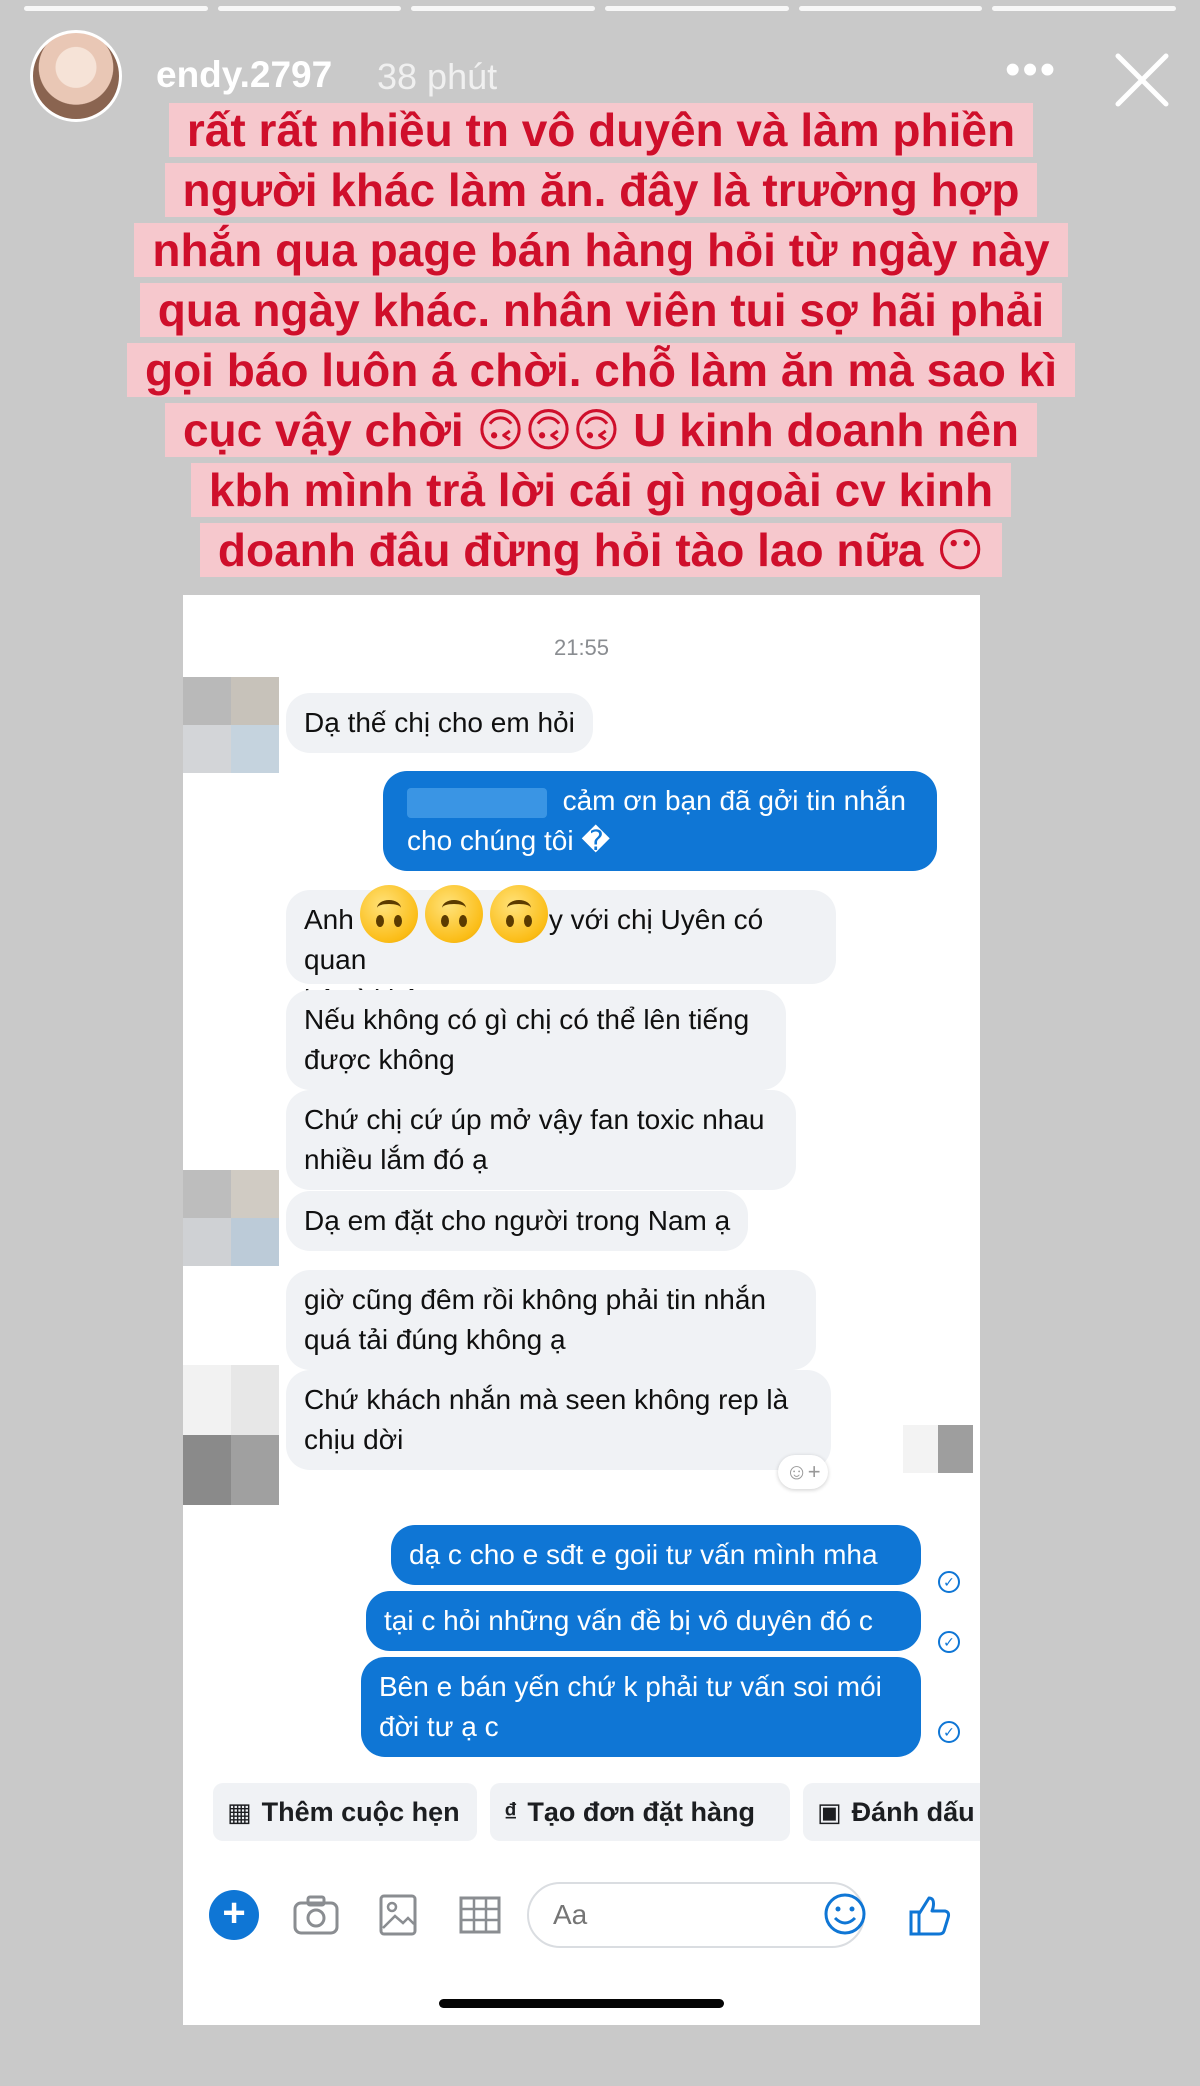  What do you see at coordinates (239, 1811) in the screenshot?
I see `calendar-icon: ▦` at bounding box center [239, 1811].